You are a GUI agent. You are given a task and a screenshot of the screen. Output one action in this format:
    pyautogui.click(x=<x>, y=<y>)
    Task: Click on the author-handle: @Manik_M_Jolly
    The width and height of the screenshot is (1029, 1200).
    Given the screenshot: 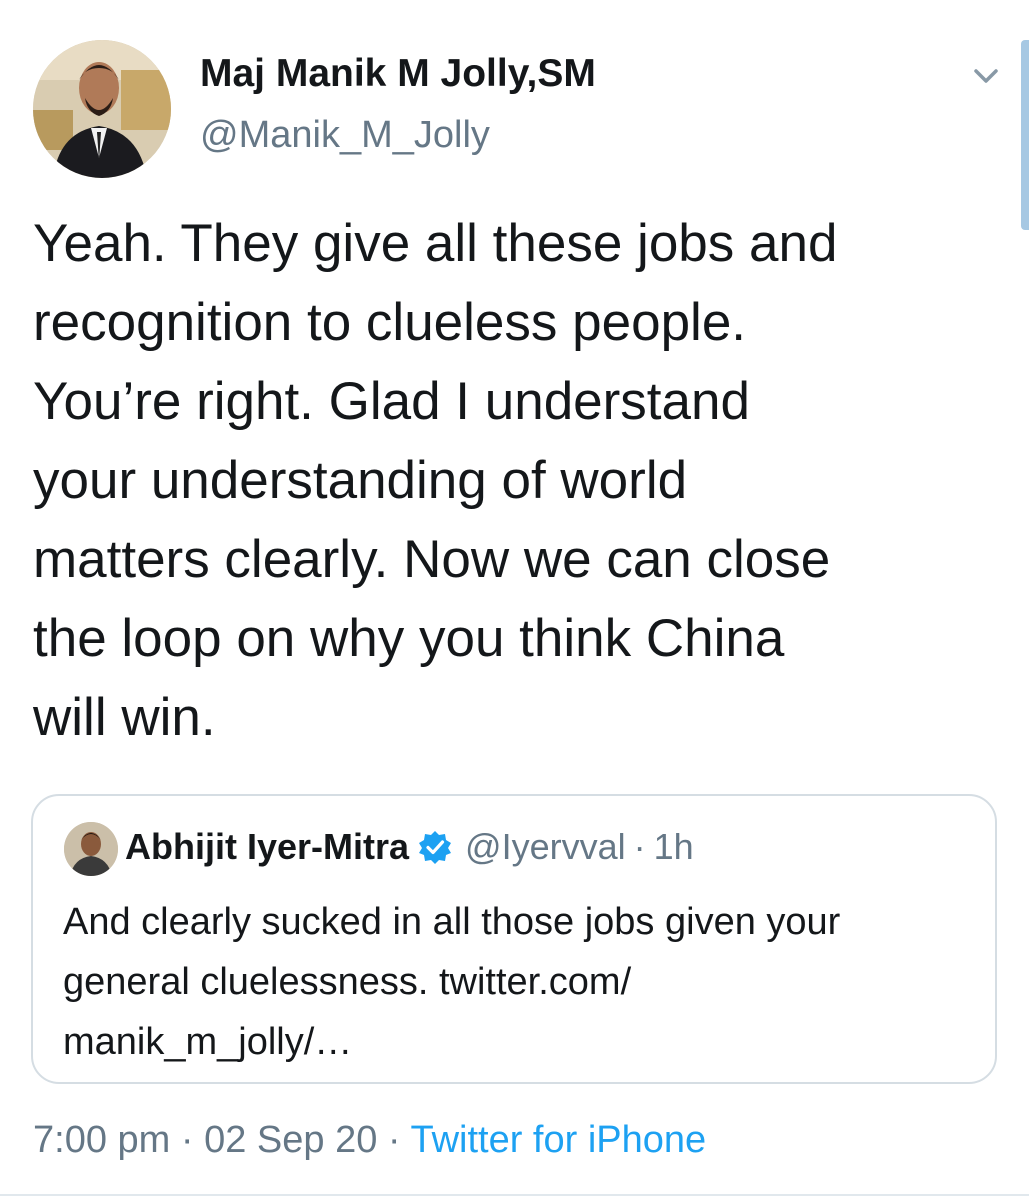 What is the action you would take?
    pyautogui.click(x=345, y=135)
    